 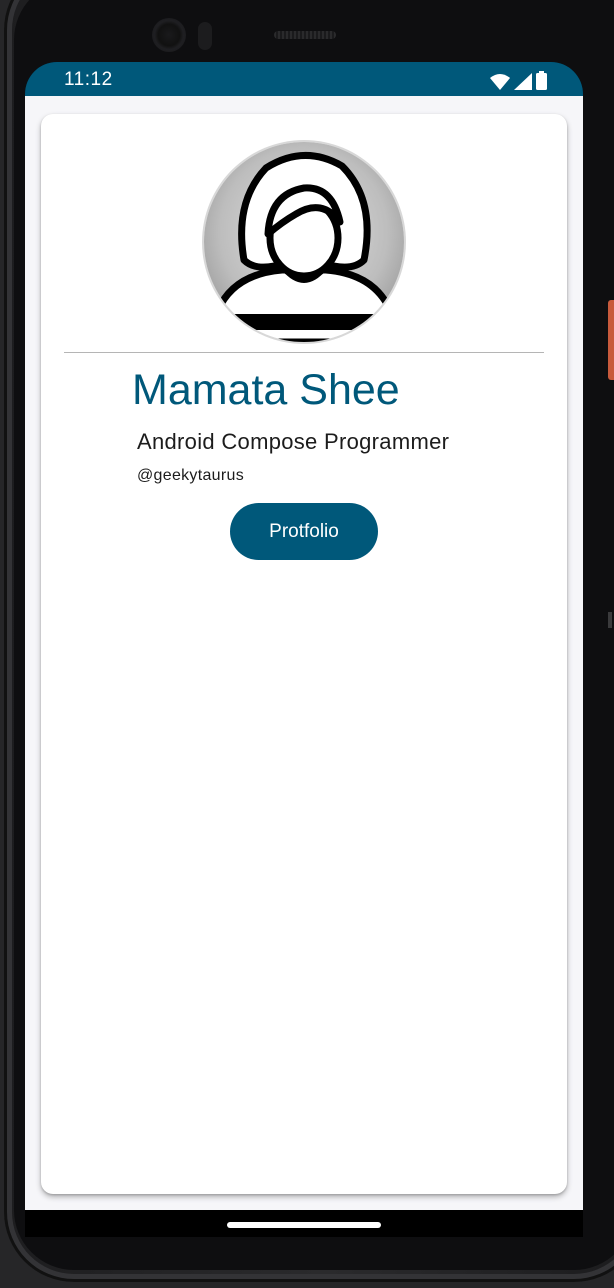 What do you see at coordinates (541, 80) in the screenshot?
I see `battery-icon` at bounding box center [541, 80].